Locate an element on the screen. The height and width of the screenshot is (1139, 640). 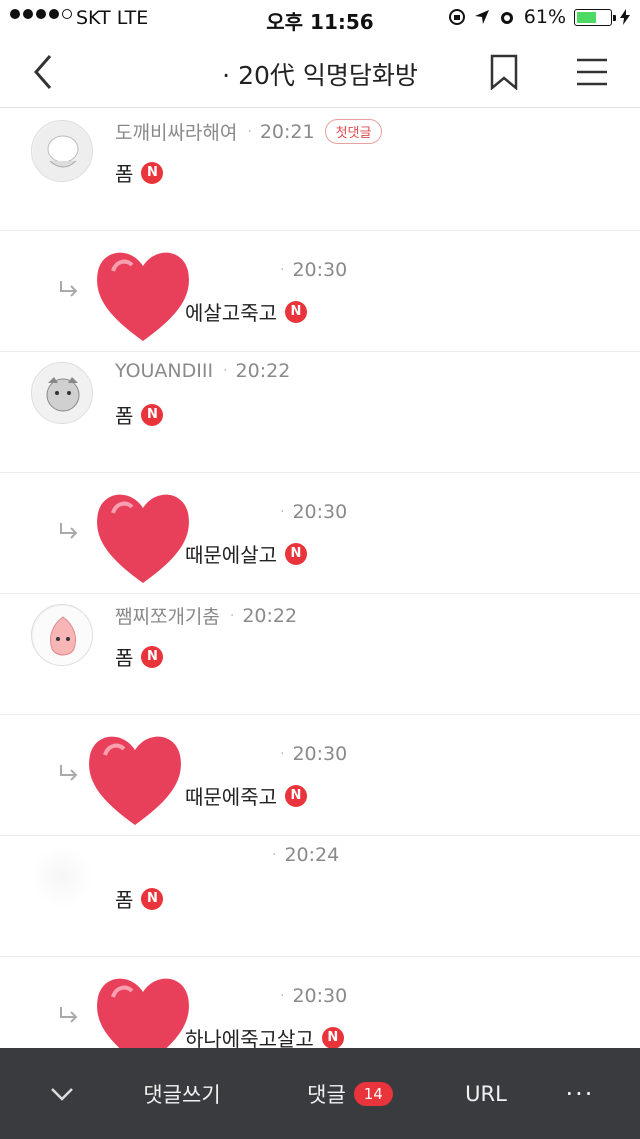
collapse-button is located at coordinates (62, 1093).